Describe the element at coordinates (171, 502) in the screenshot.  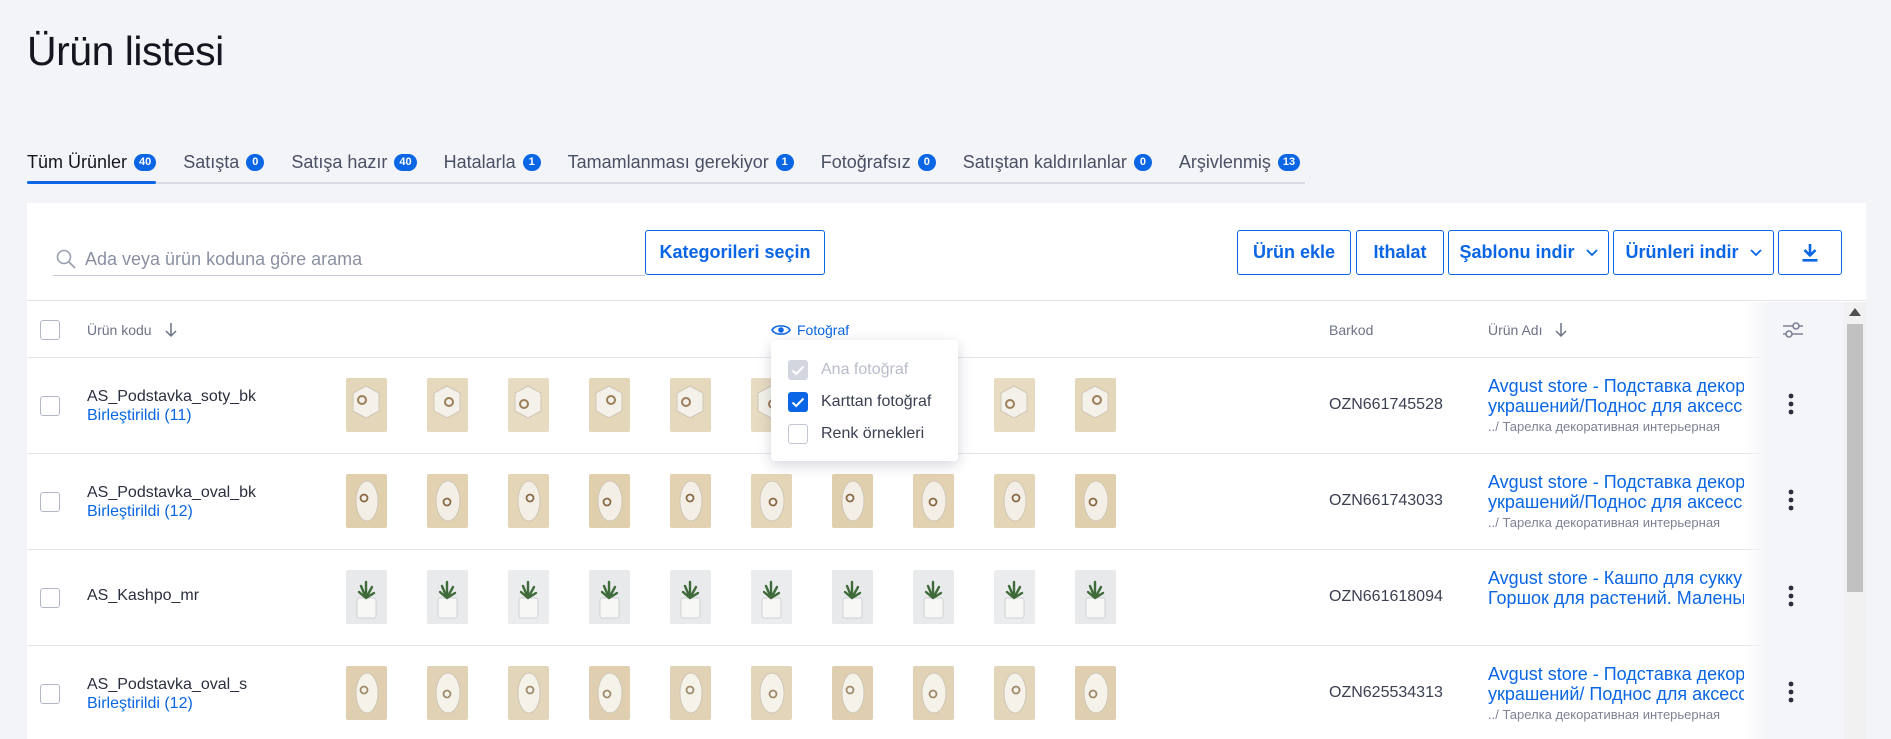
I see `product-code-cell: AS_Podstavka_oval_bk Birleştirildi (12)` at that location.